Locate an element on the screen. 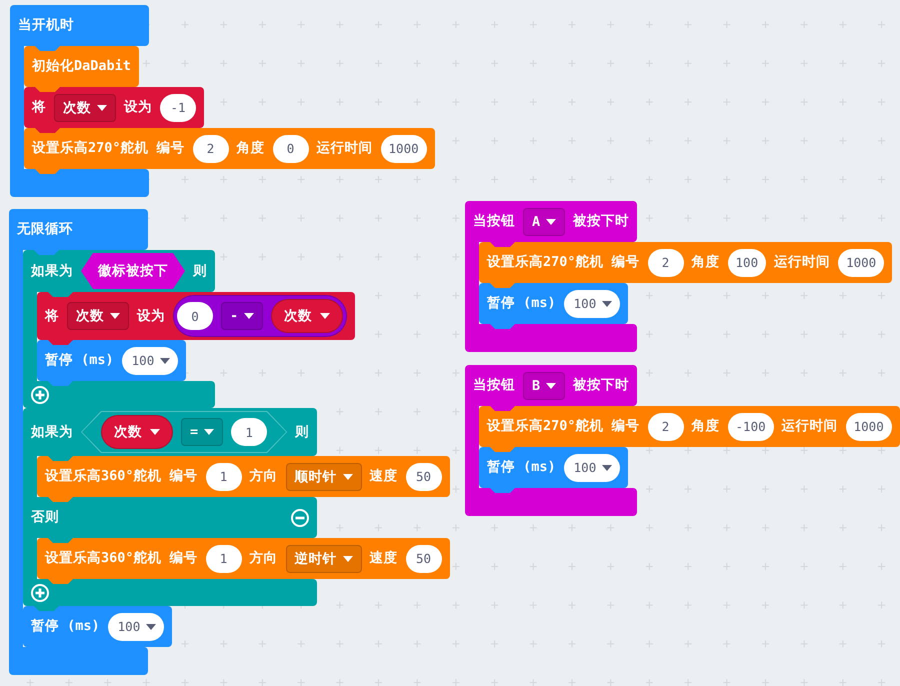  block-header: 当开机时 is located at coordinates (79, 25).